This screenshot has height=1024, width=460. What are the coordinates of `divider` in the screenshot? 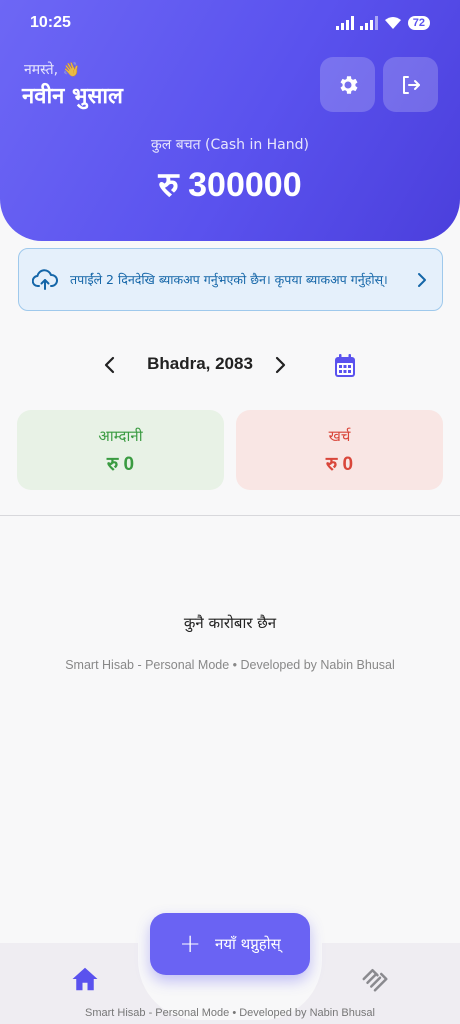 It's located at (230, 515).